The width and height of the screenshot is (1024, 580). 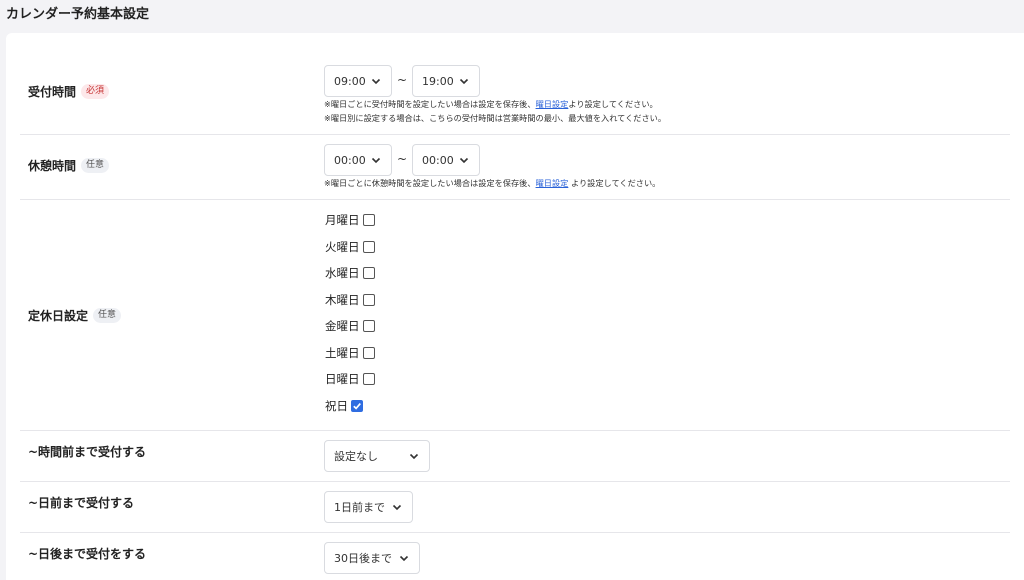 I want to click on holiday-option-tuesday: 火曜日, so click(x=350, y=247).